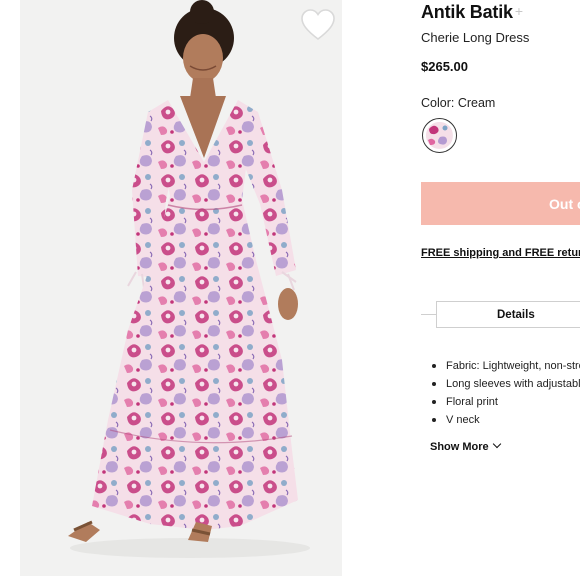 This screenshot has width=580, height=580. What do you see at coordinates (506, 402) in the screenshot?
I see `list-item: Floral print` at bounding box center [506, 402].